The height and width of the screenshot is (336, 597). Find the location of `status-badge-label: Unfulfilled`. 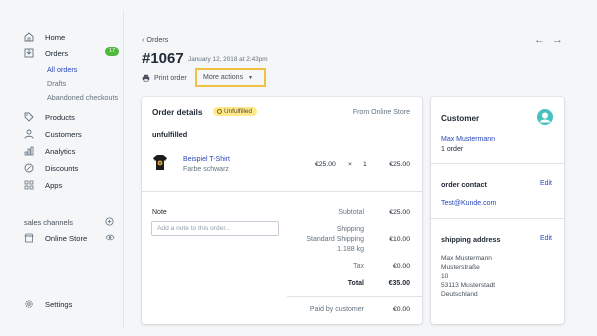

status-badge-label: Unfulfilled is located at coordinates (238, 111).